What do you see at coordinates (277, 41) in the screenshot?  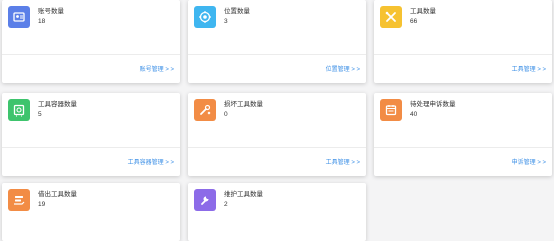 I see `location-count-card: 位置数量 3 位置管理 > >` at bounding box center [277, 41].